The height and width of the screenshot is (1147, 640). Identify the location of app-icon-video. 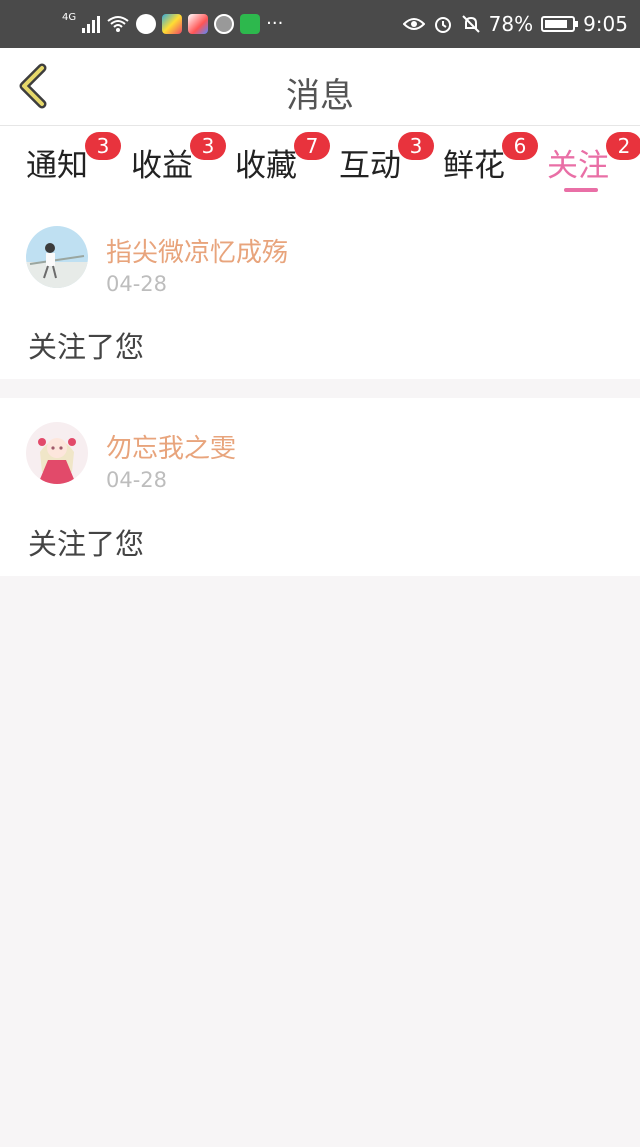
(172, 24).